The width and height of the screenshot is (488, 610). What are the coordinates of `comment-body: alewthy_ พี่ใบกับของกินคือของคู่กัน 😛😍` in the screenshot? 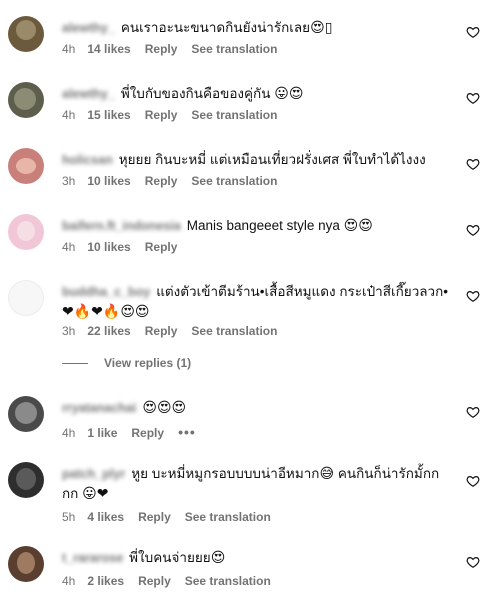 It's located at (260, 94).